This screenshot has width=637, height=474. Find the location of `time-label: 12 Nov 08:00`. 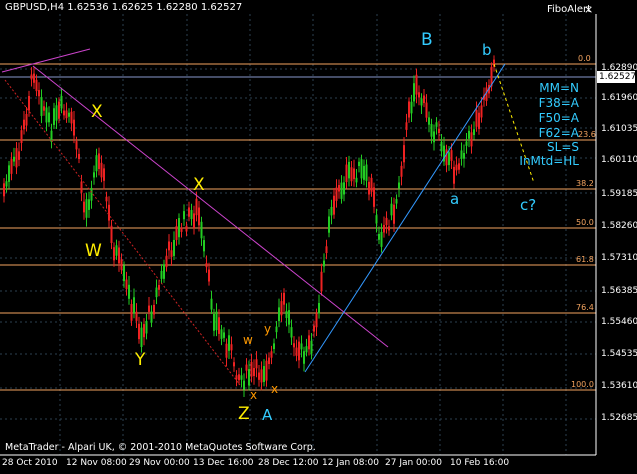

time-label: 12 Nov 08:00 is located at coordinates (96, 463).